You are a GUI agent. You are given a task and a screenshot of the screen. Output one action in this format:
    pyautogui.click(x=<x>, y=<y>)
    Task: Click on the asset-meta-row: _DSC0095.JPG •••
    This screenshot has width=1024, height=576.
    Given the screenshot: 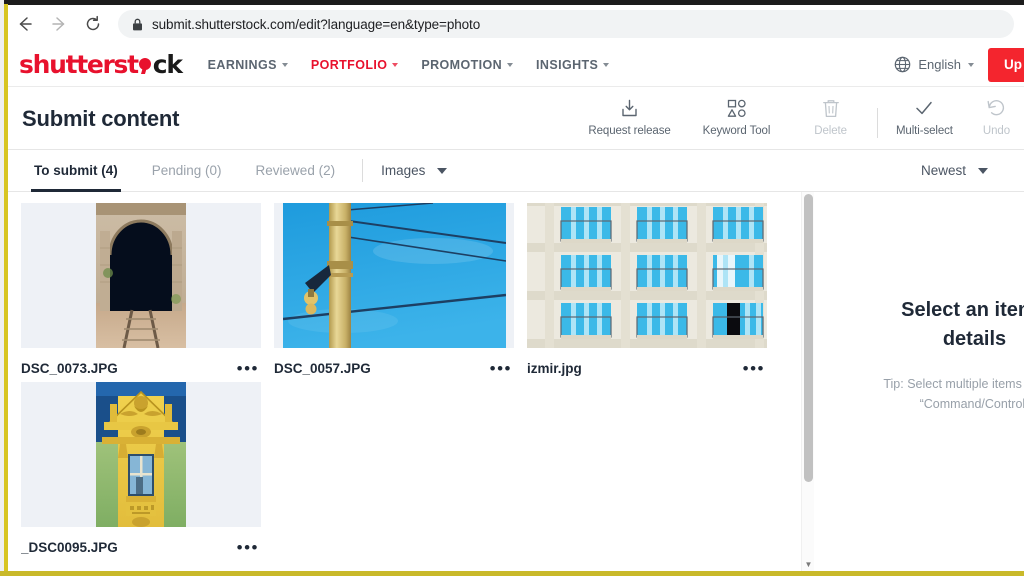 What is the action you would take?
    pyautogui.click(x=141, y=541)
    